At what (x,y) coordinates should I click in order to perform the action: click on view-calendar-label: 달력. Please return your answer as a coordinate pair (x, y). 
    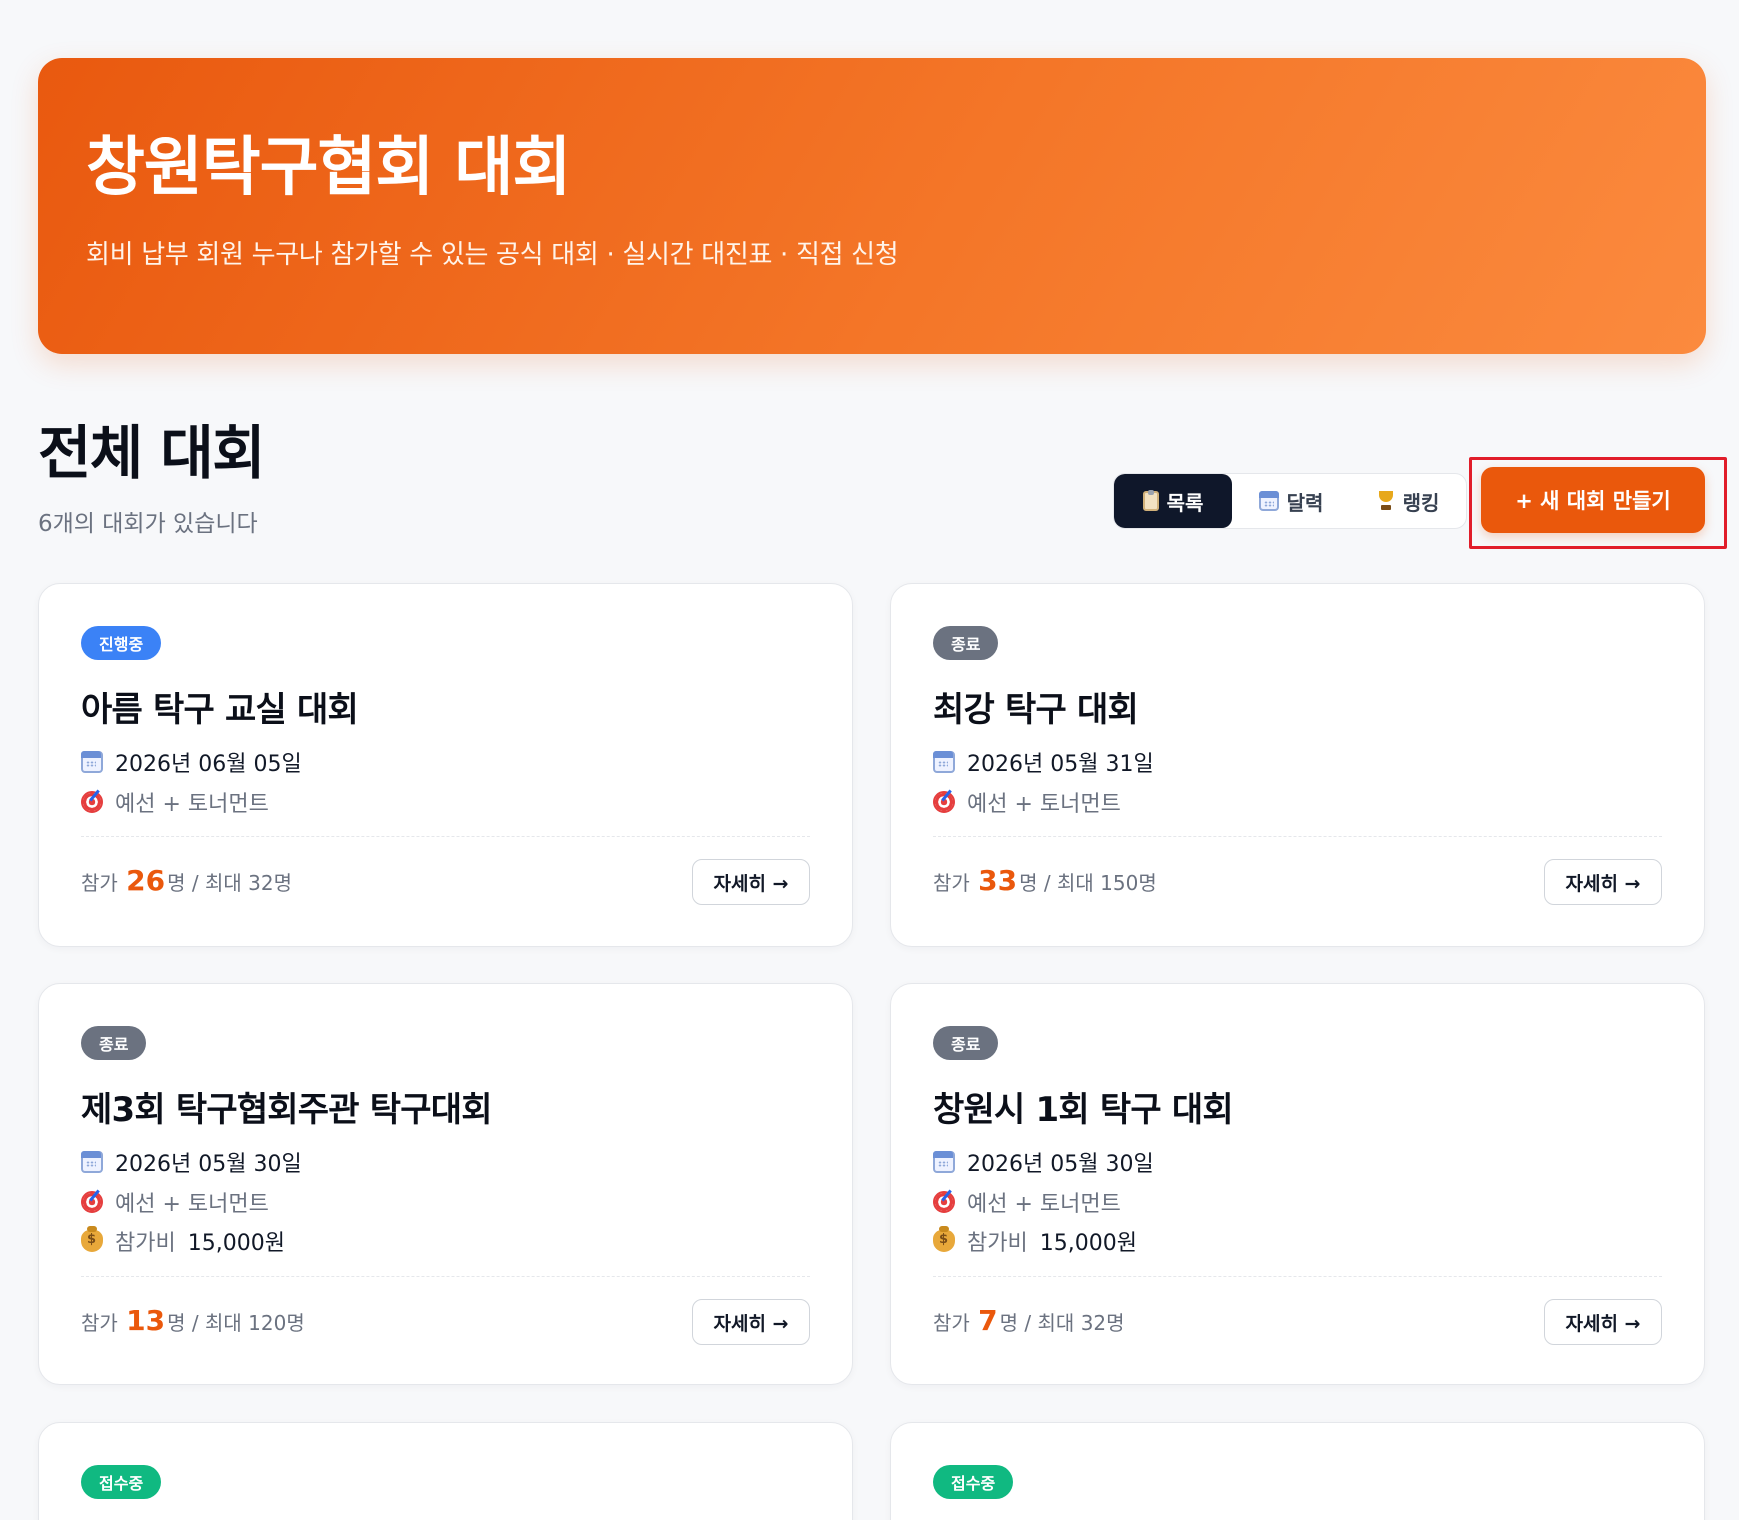
    Looking at the image, I should click on (1305, 502).